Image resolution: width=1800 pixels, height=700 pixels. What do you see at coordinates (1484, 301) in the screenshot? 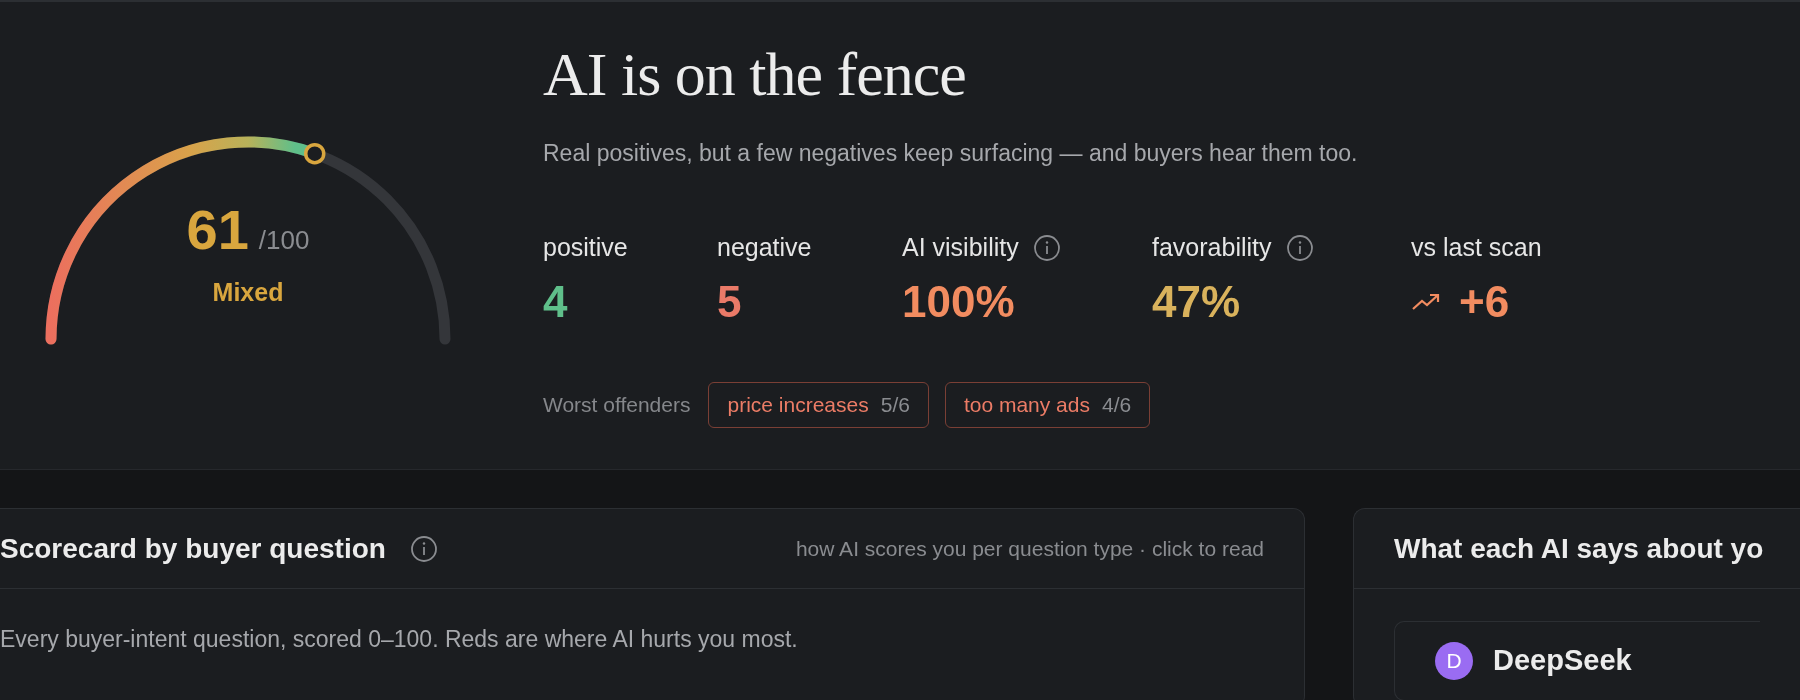
I see `stat-value: +6` at bounding box center [1484, 301].